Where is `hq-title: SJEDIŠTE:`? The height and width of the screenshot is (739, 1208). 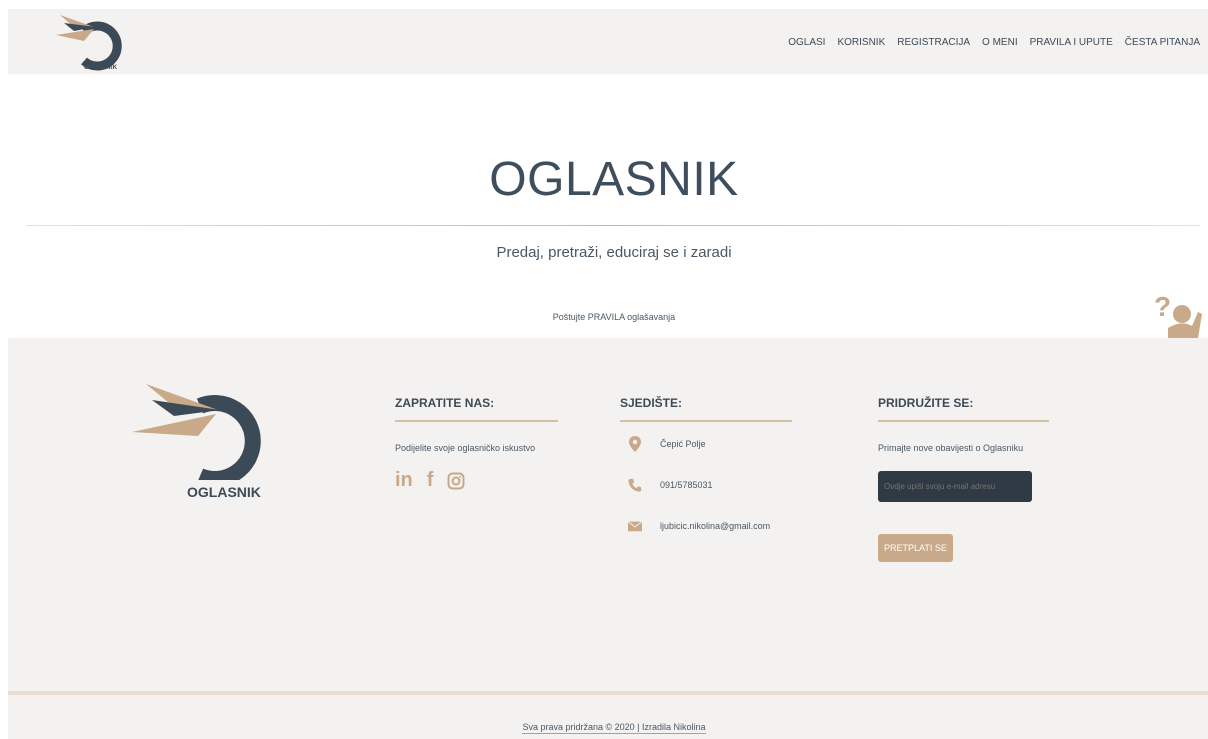
hq-title: SJEDIŠTE: is located at coordinates (651, 403).